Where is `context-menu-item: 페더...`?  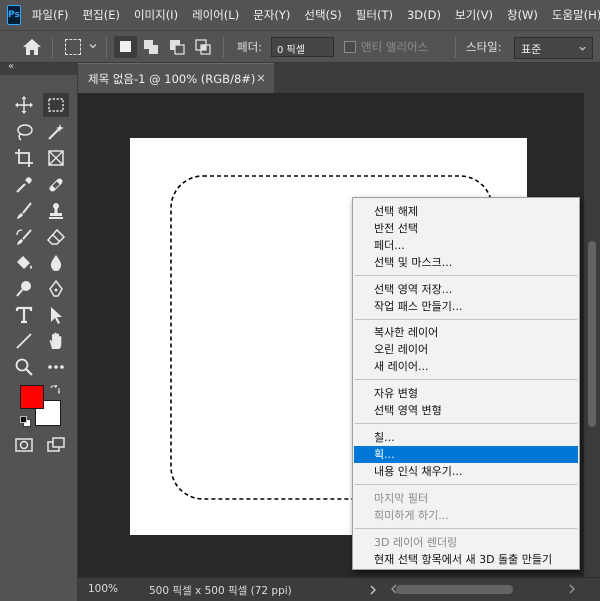
context-menu-item: 페더... is located at coordinates (466, 245).